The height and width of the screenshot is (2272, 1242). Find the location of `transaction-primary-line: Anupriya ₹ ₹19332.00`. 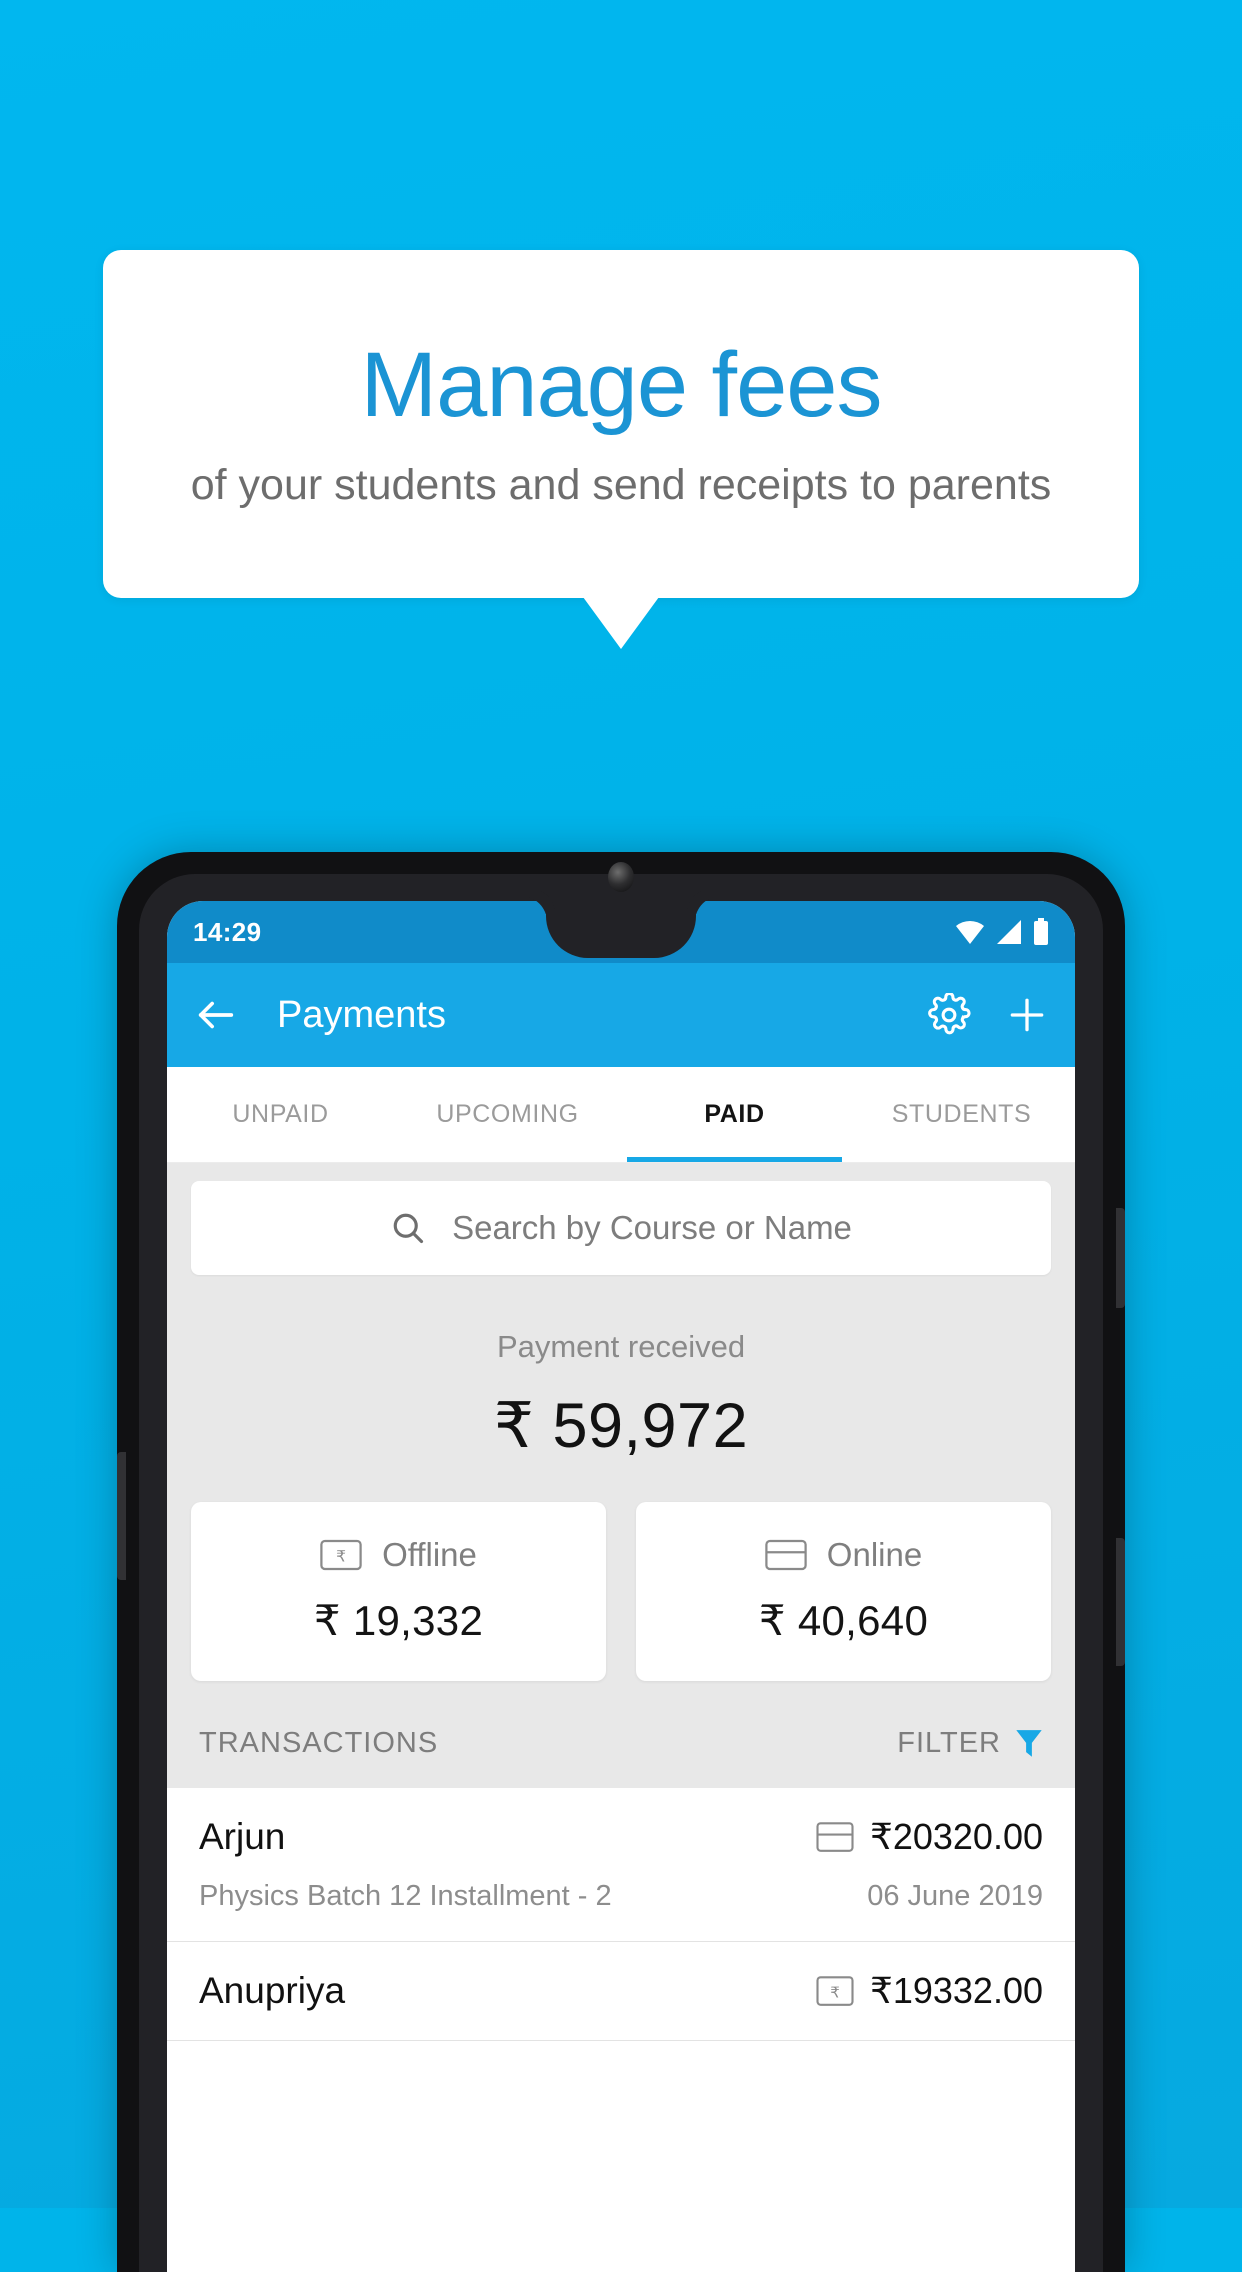

transaction-primary-line: Anupriya ₹ ₹19332.00 is located at coordinates (621, 1991).